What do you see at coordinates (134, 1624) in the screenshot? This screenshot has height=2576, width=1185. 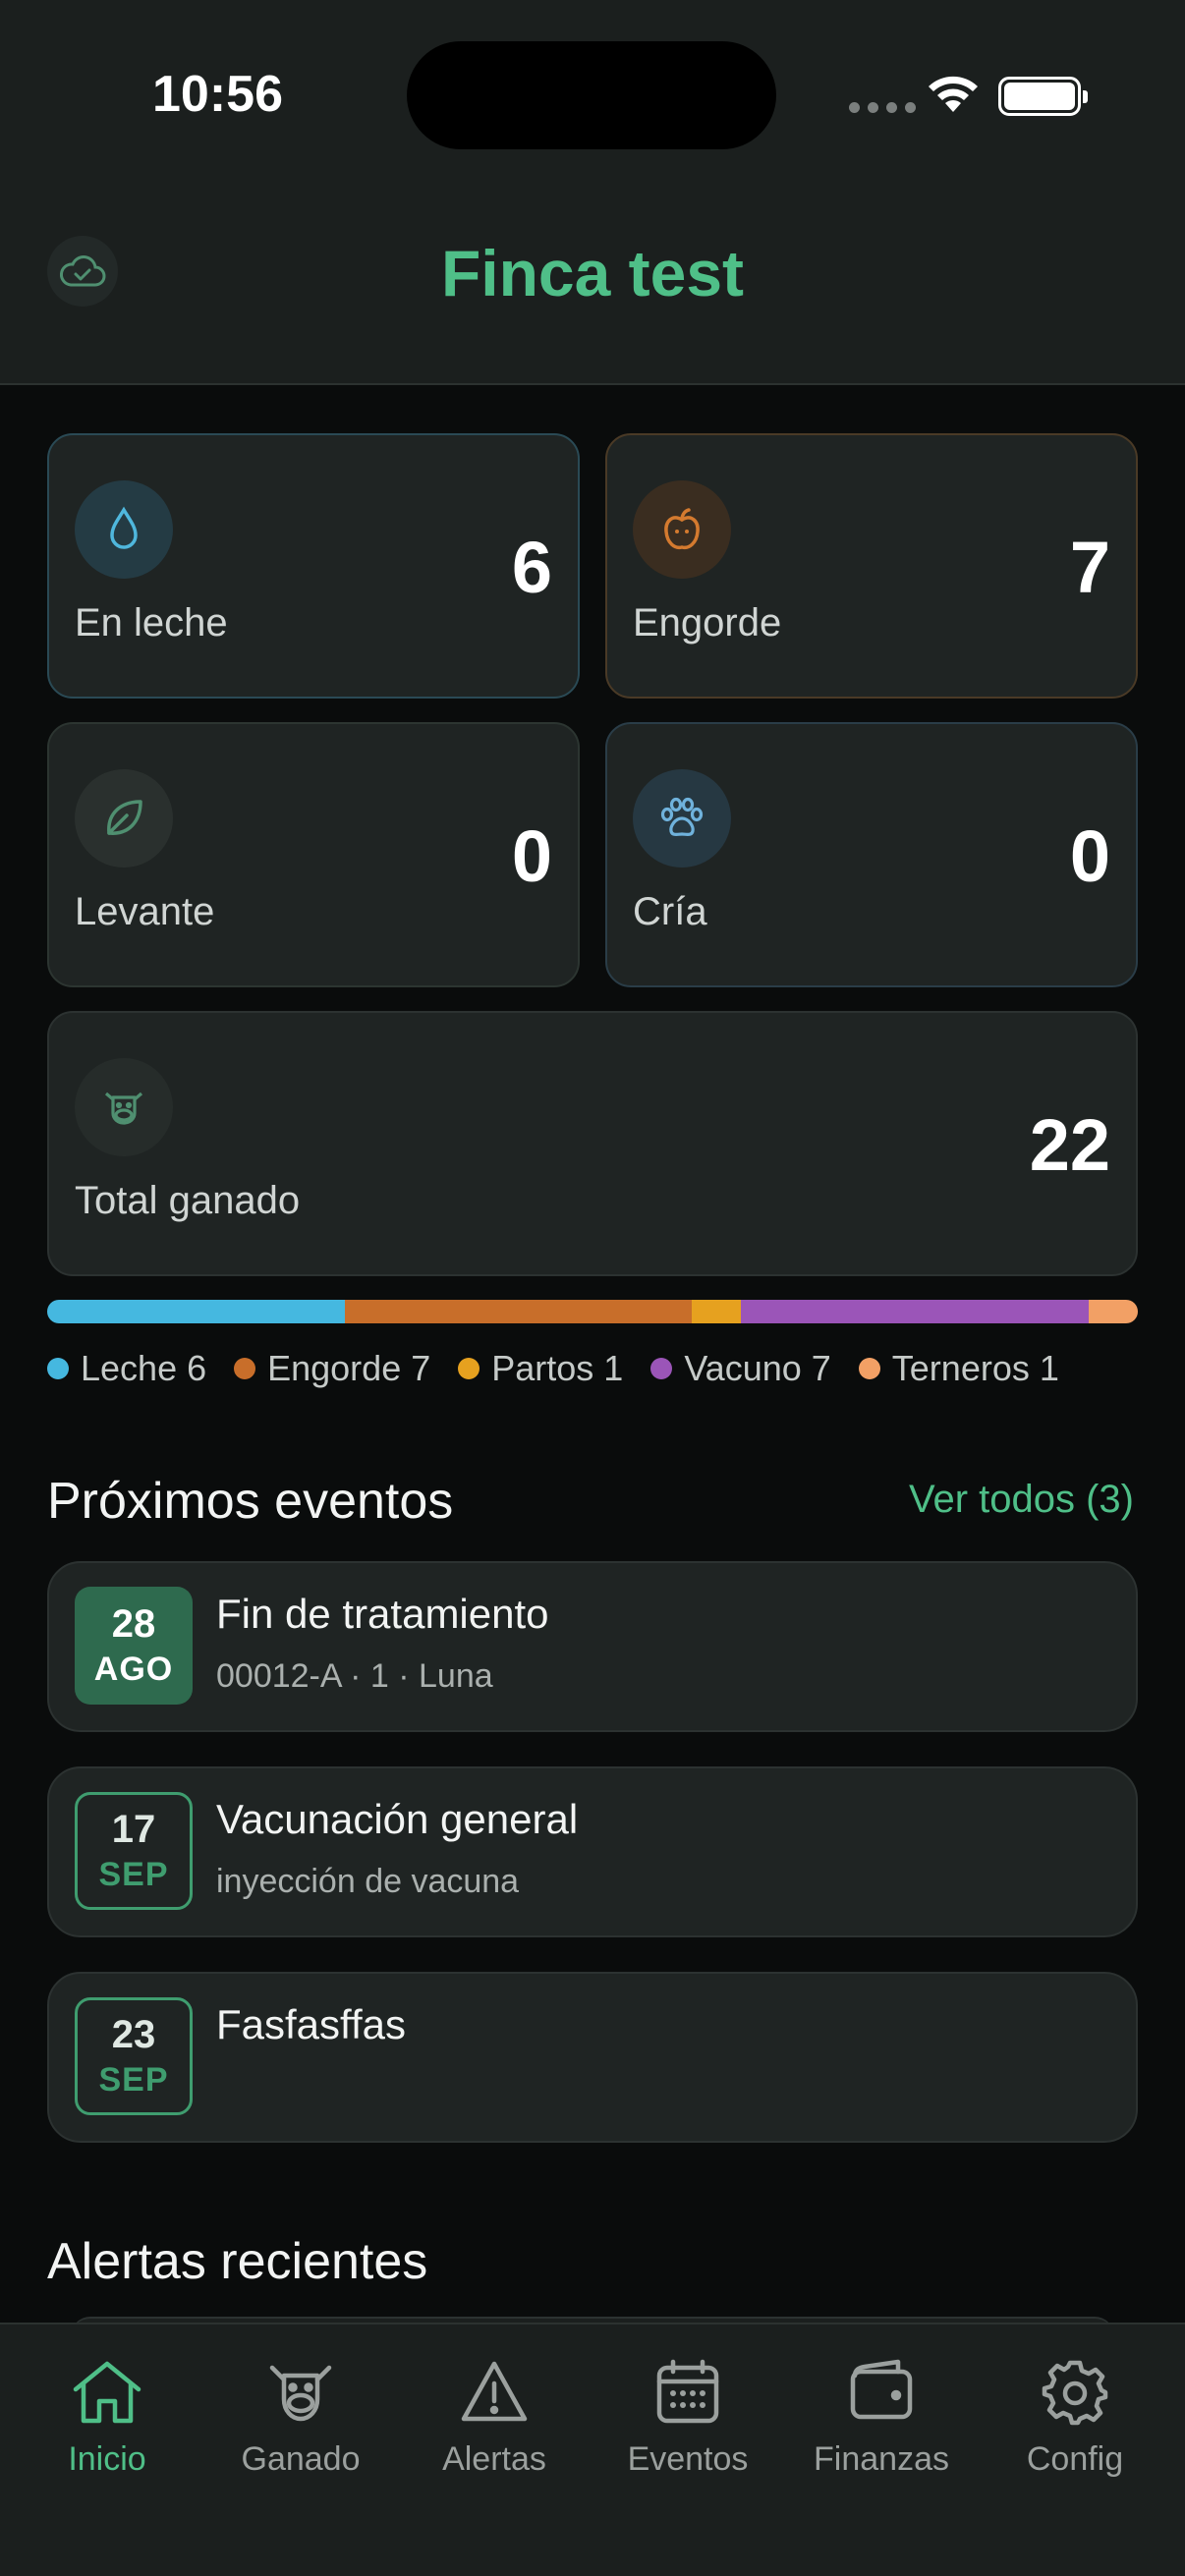 I see `event-day: 28` at bounding box center [134, 1624].